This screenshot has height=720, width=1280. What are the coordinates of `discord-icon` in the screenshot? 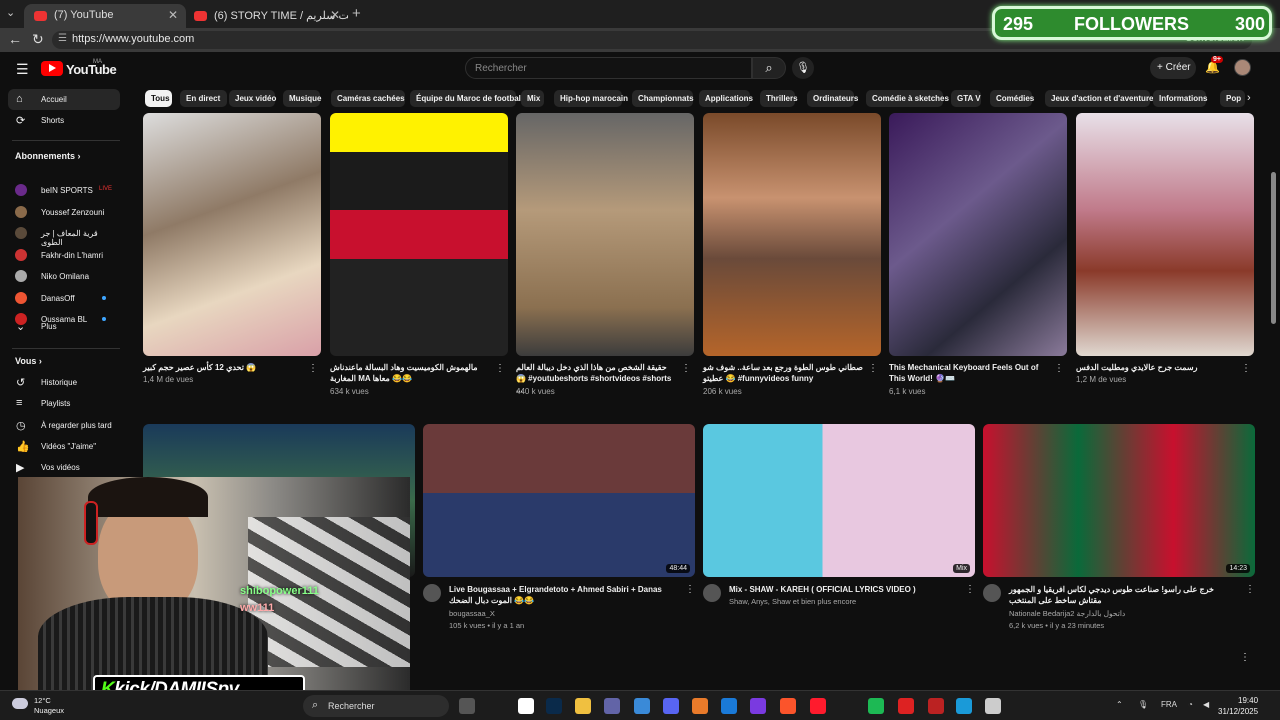 It's located at (671, 706).